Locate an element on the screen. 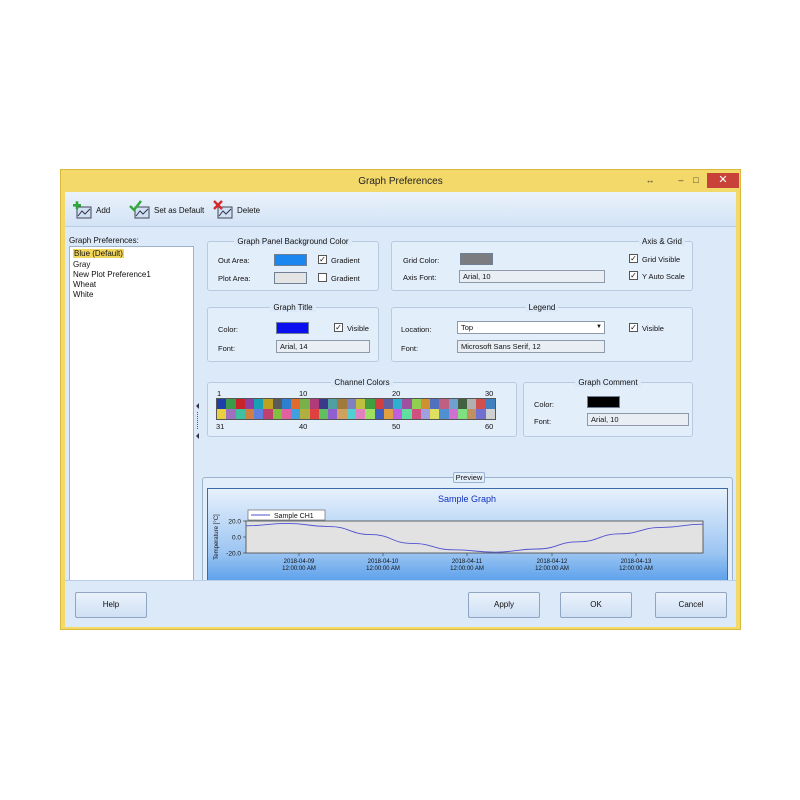 The image size is (800, 800). x-tick-label: 2018-04-09 is located at coordinates (299, 562).